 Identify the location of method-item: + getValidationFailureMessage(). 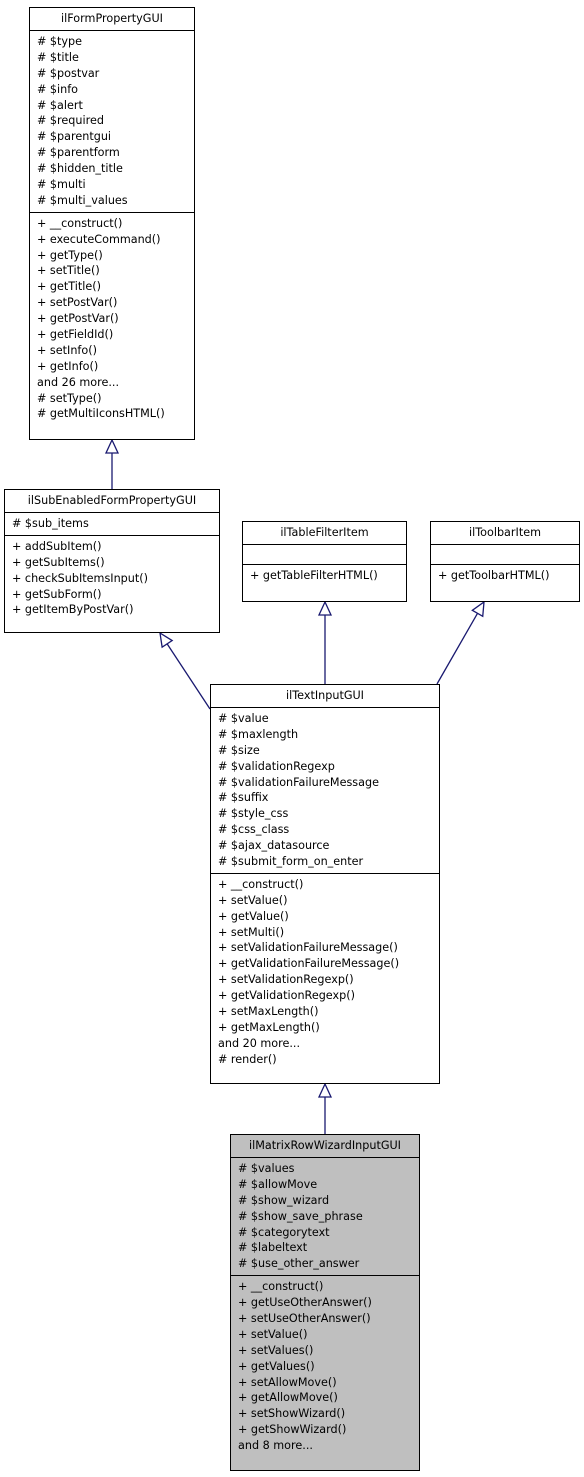
(309, 964).